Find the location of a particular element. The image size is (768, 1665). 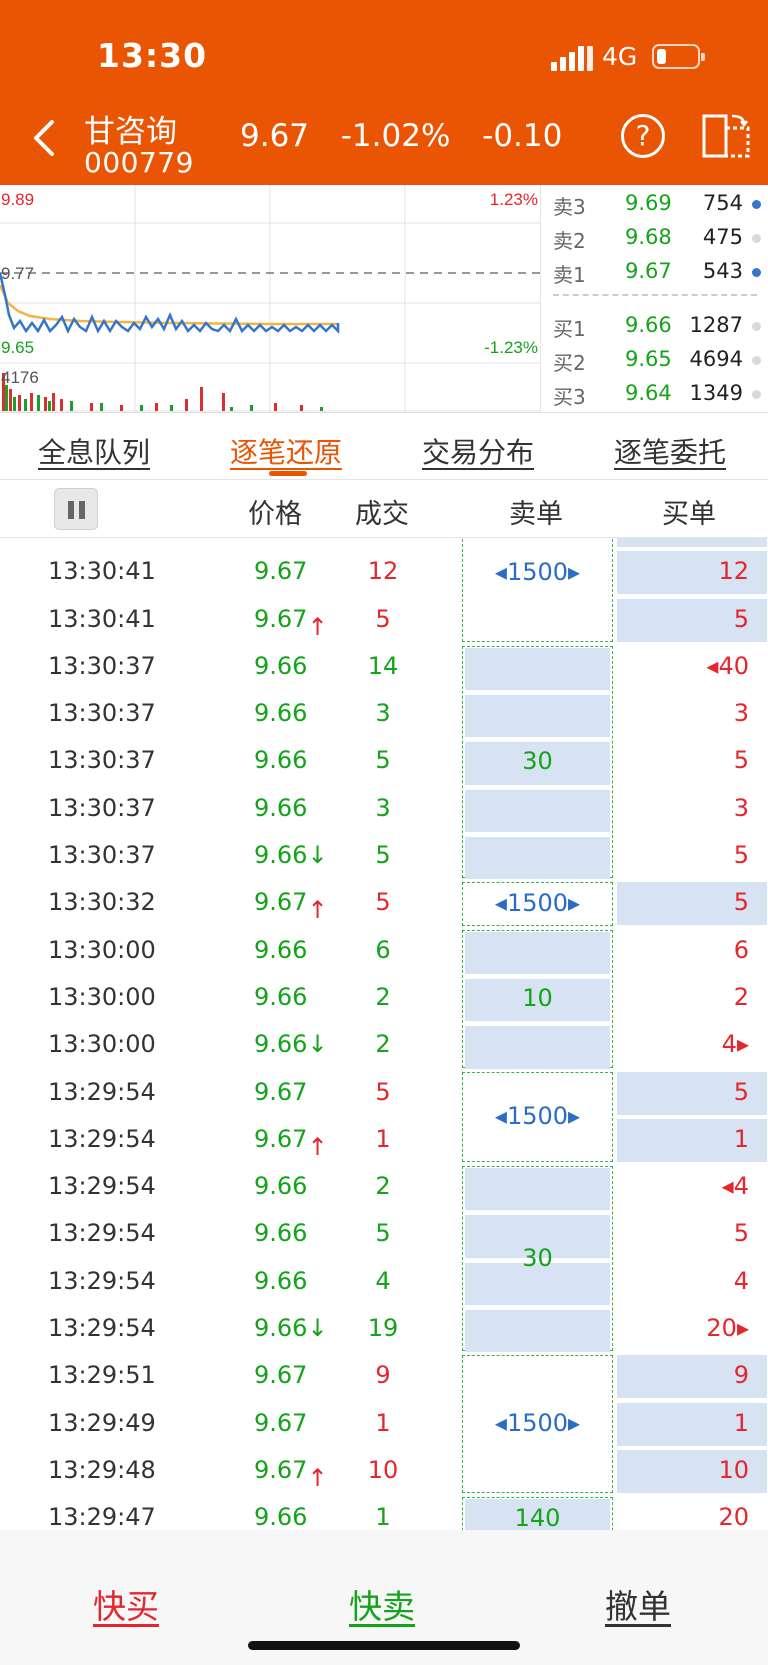

network-type: 4G is located at coordinates (620, 56).